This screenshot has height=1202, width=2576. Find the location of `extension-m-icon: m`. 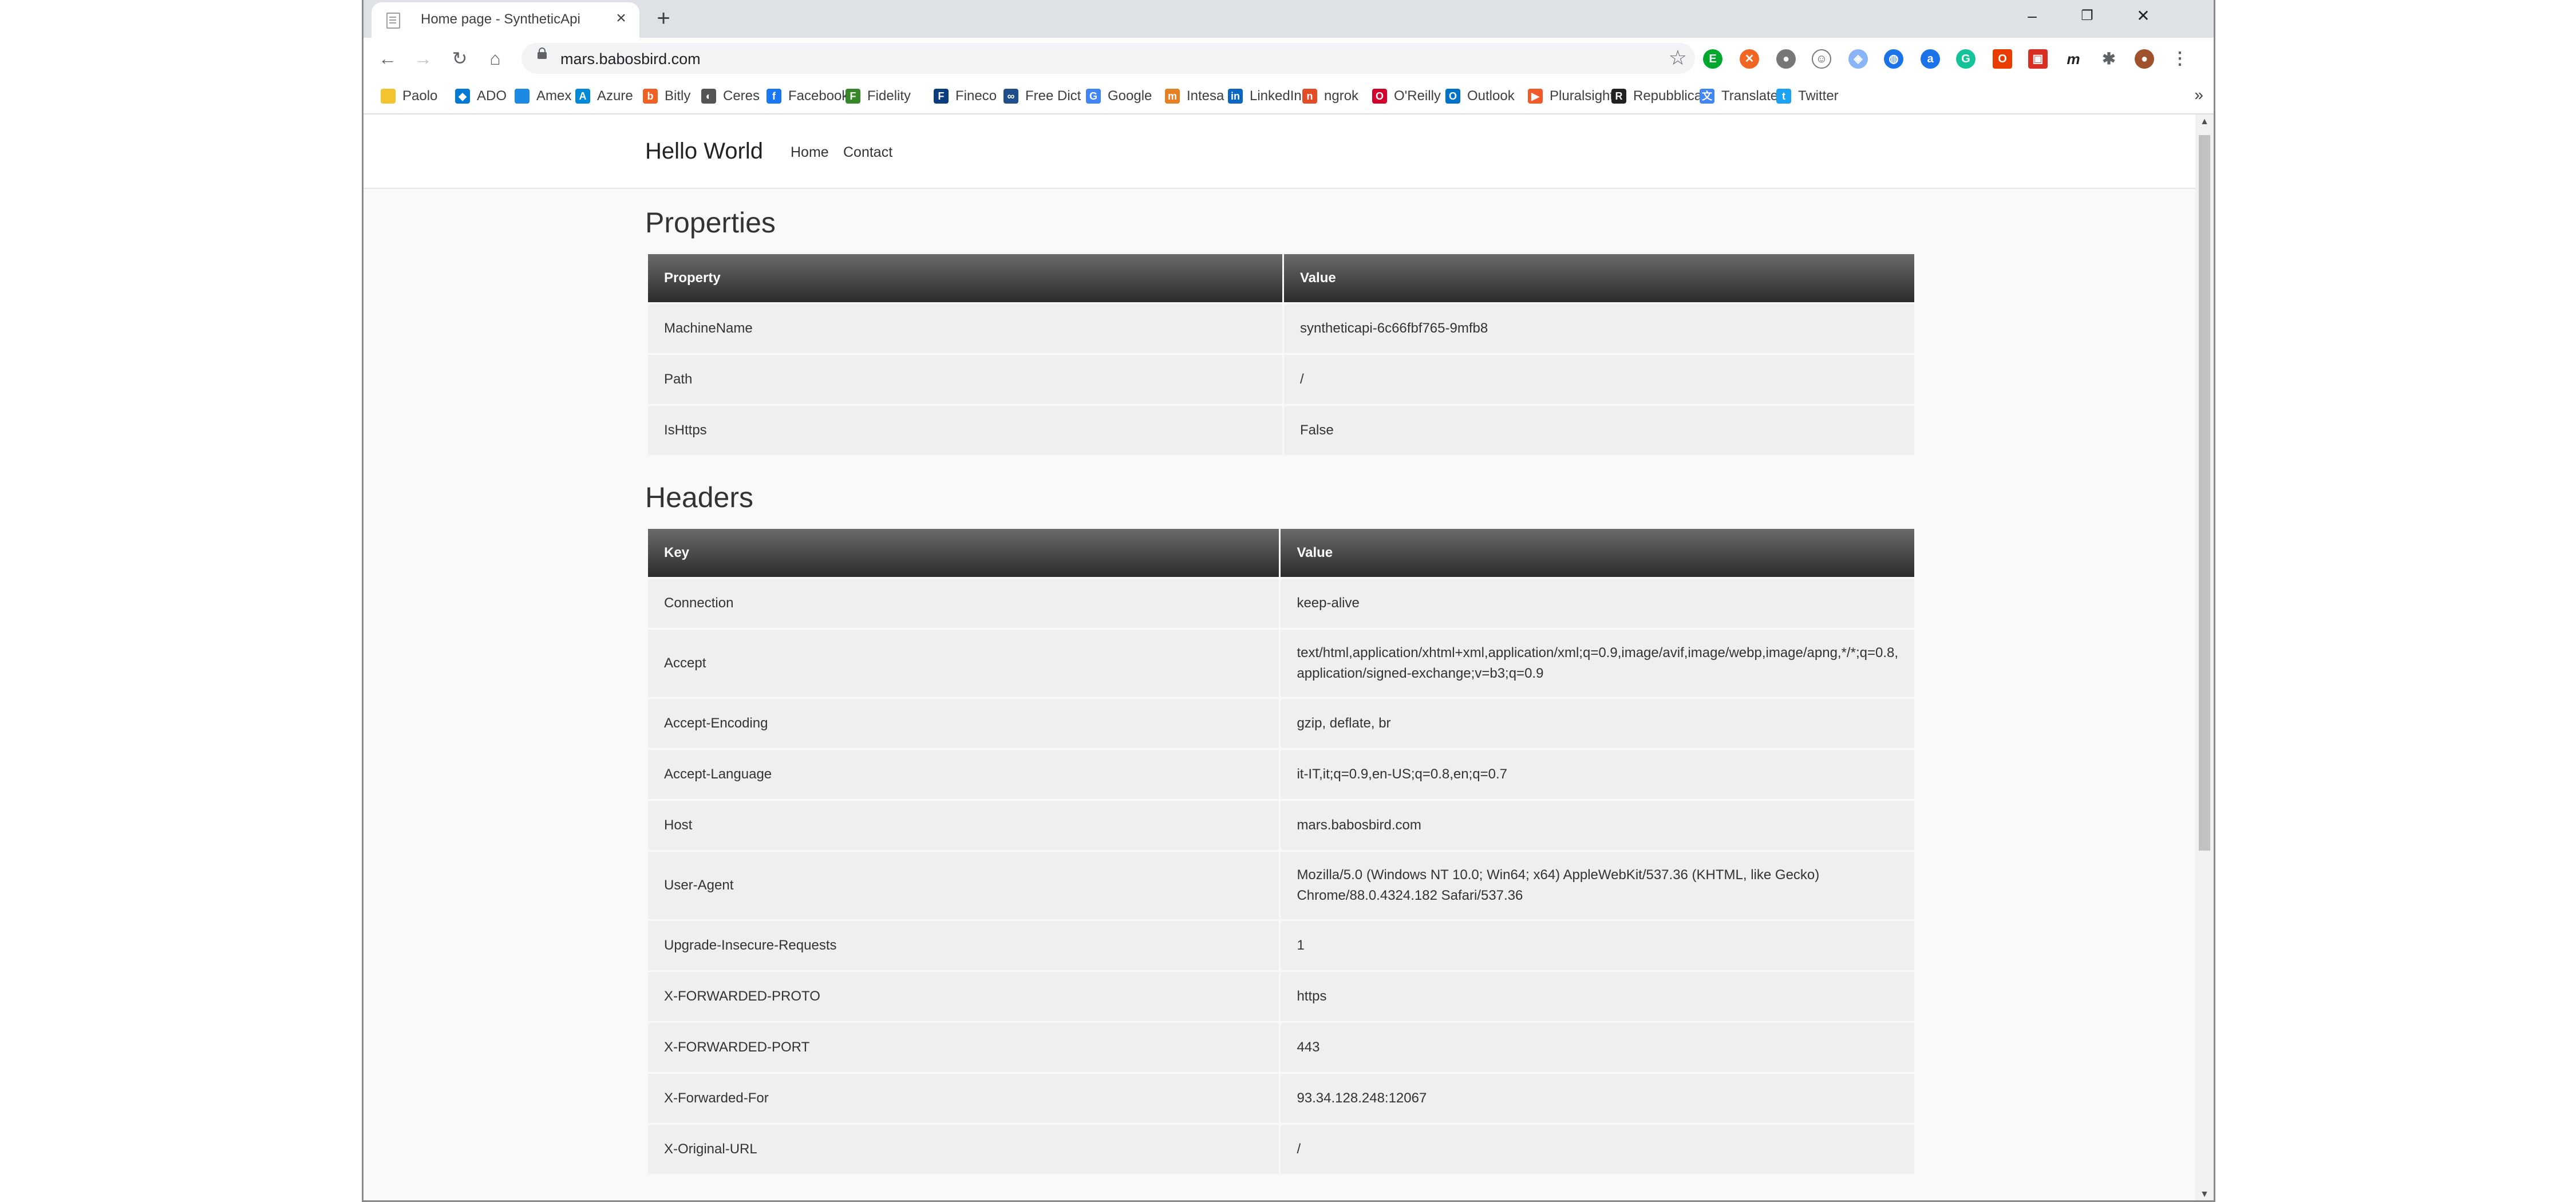

extension-m-icon: m is located at coordinates (2073, 59).